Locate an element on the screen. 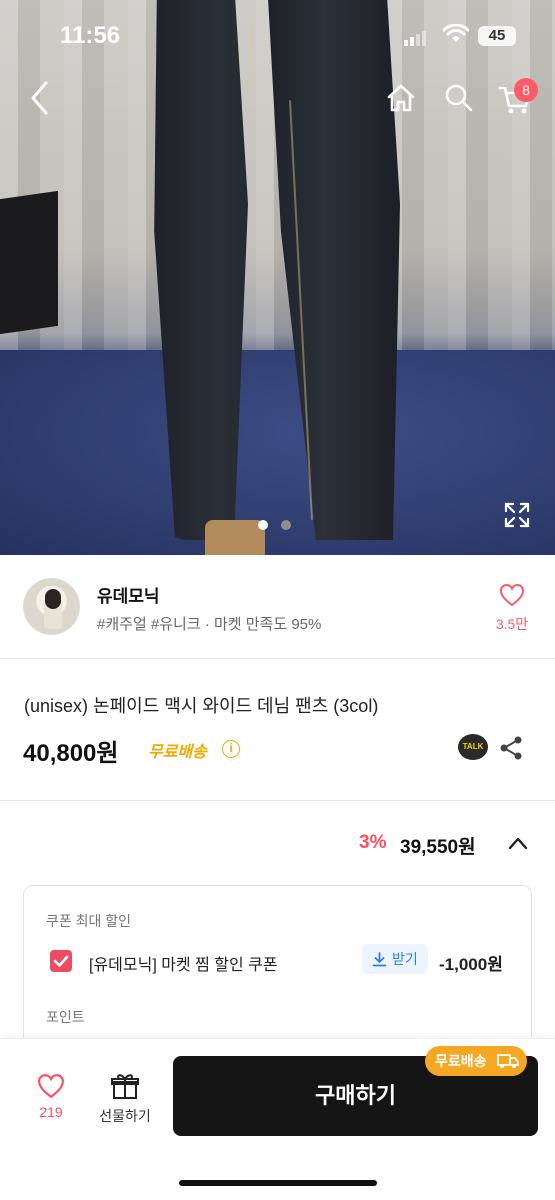 This screenshot has width=555, height=1200. jeans-right-leg is located at coordinates (333, 270).